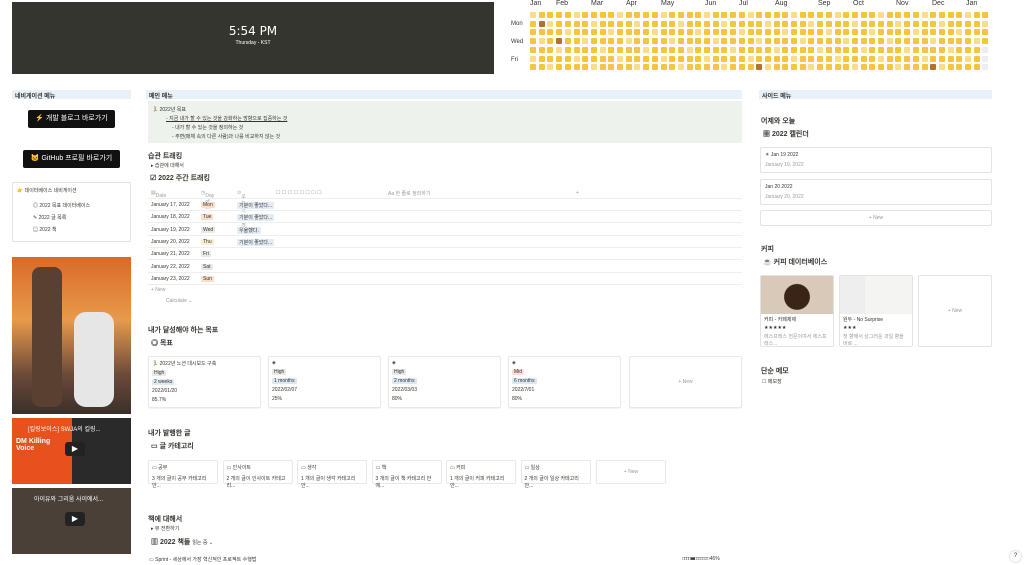  What do you see at coordinates (577, 193) in the screenshot?
I see `add-column-icon: +` at bounding box center [577, 193].